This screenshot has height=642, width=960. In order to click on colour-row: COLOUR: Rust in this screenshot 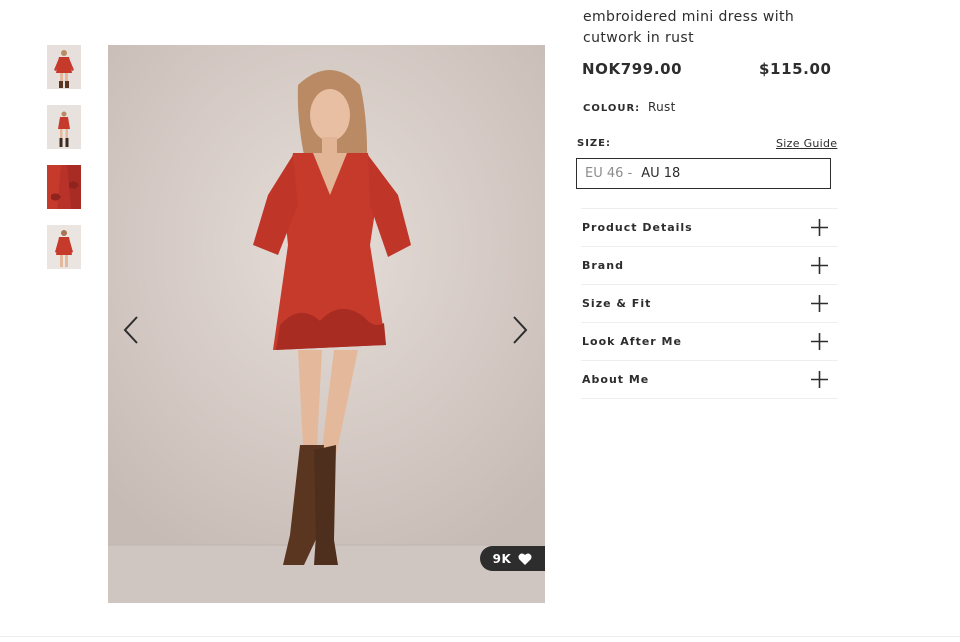, I will do `click(629, 107)`.